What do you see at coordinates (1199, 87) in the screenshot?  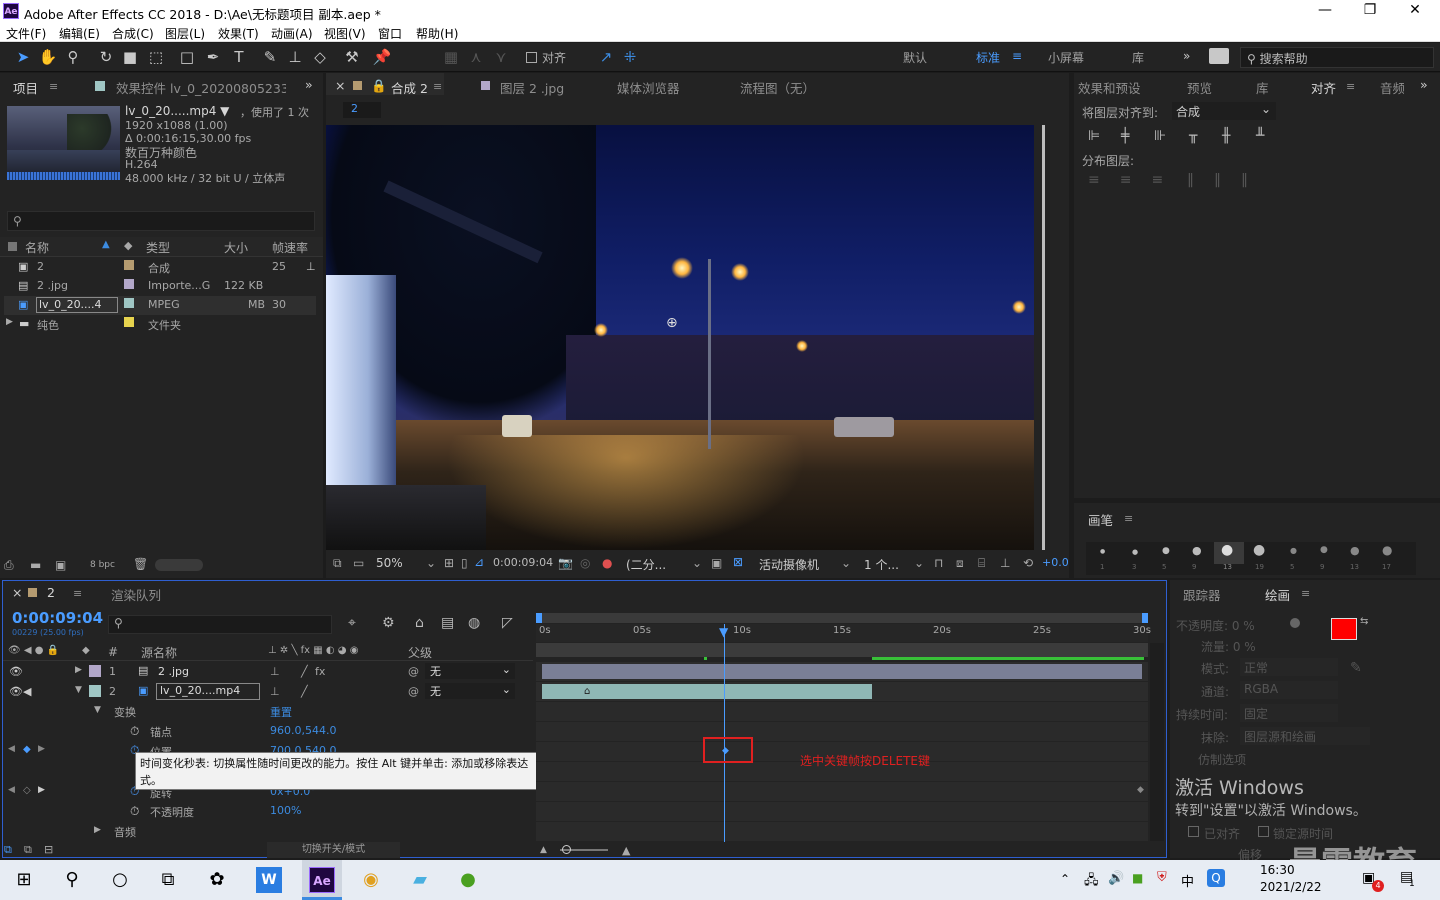 I see `tab-preview: 预览` at bounding box center [1199, 87].